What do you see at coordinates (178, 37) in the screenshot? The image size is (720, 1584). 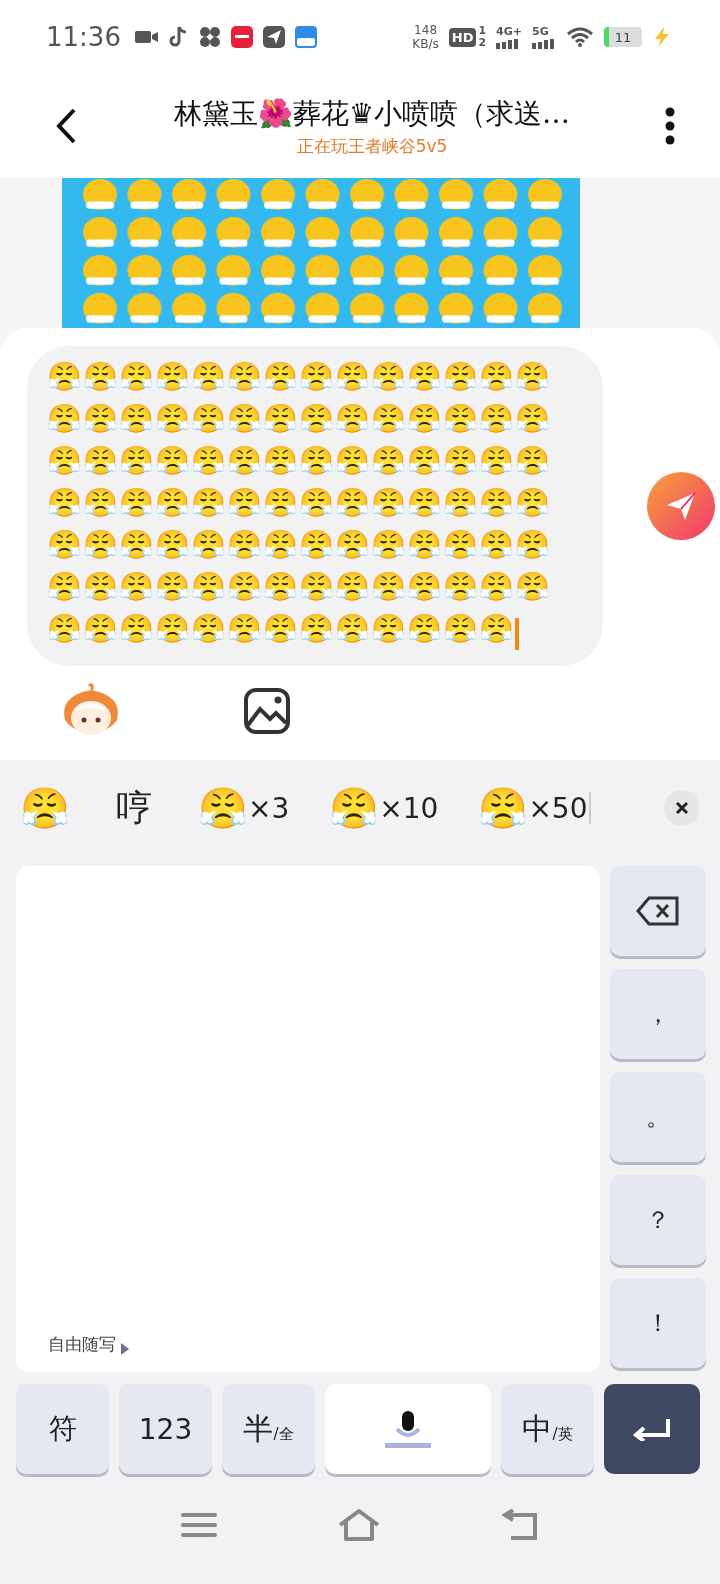 I see `music-note-icon` at bounding box center [178, 37].